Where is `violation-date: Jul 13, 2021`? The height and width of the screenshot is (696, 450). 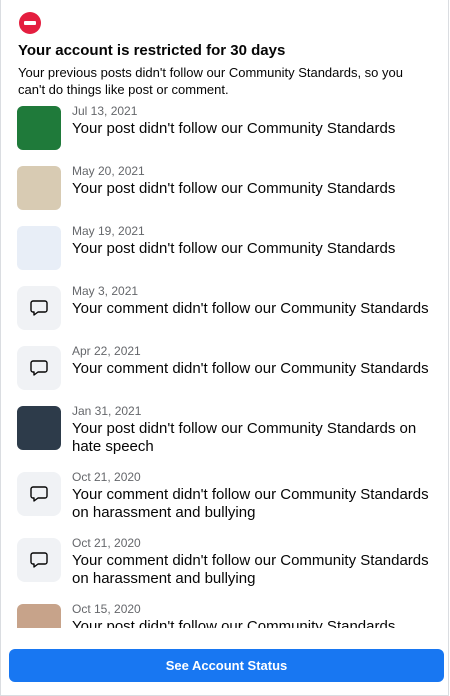
violation-date: Jul 13, 2021 is located at coordinates (105, 111).